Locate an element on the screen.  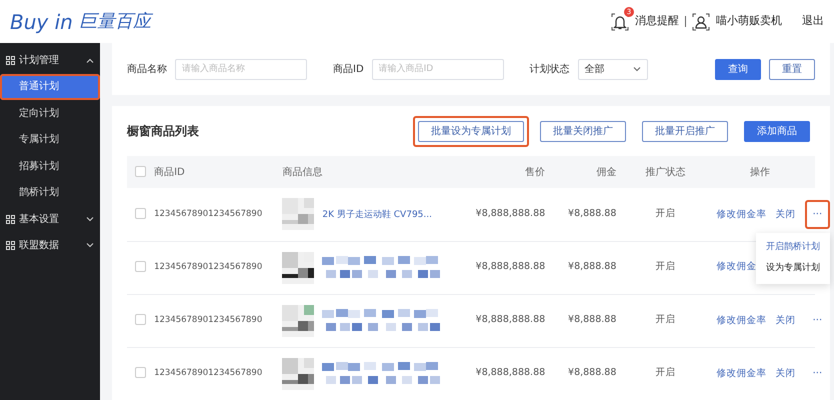
column-header: 推广状态 is located at coordinates (666, 172).